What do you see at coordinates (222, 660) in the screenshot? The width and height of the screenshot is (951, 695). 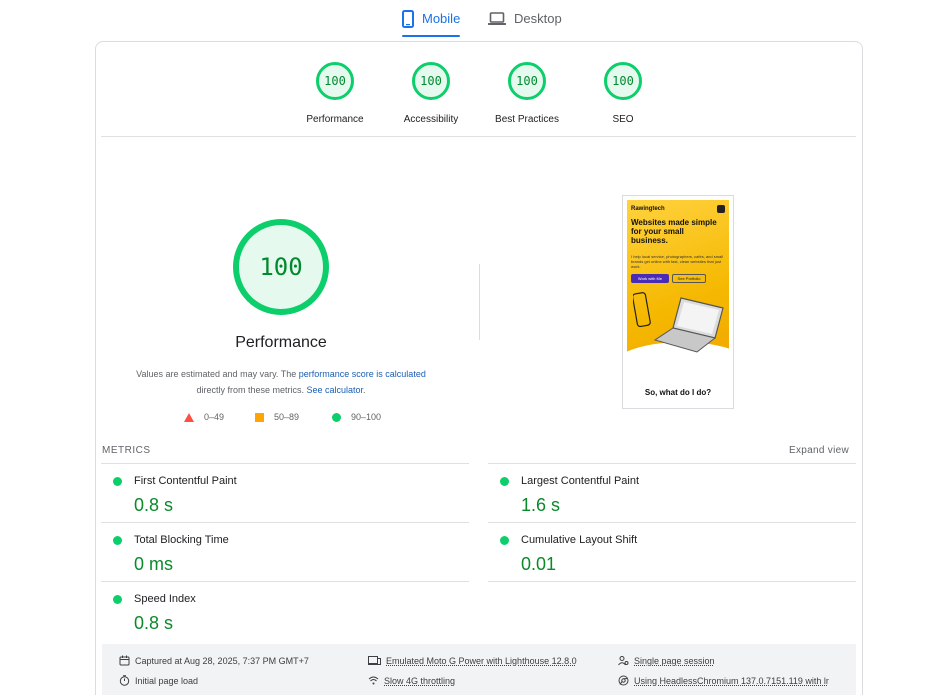 I see `info-captured-text: Captured at Aug 28, 2025, 7:37 PM GMT+7` at bounding box center [222, 660].